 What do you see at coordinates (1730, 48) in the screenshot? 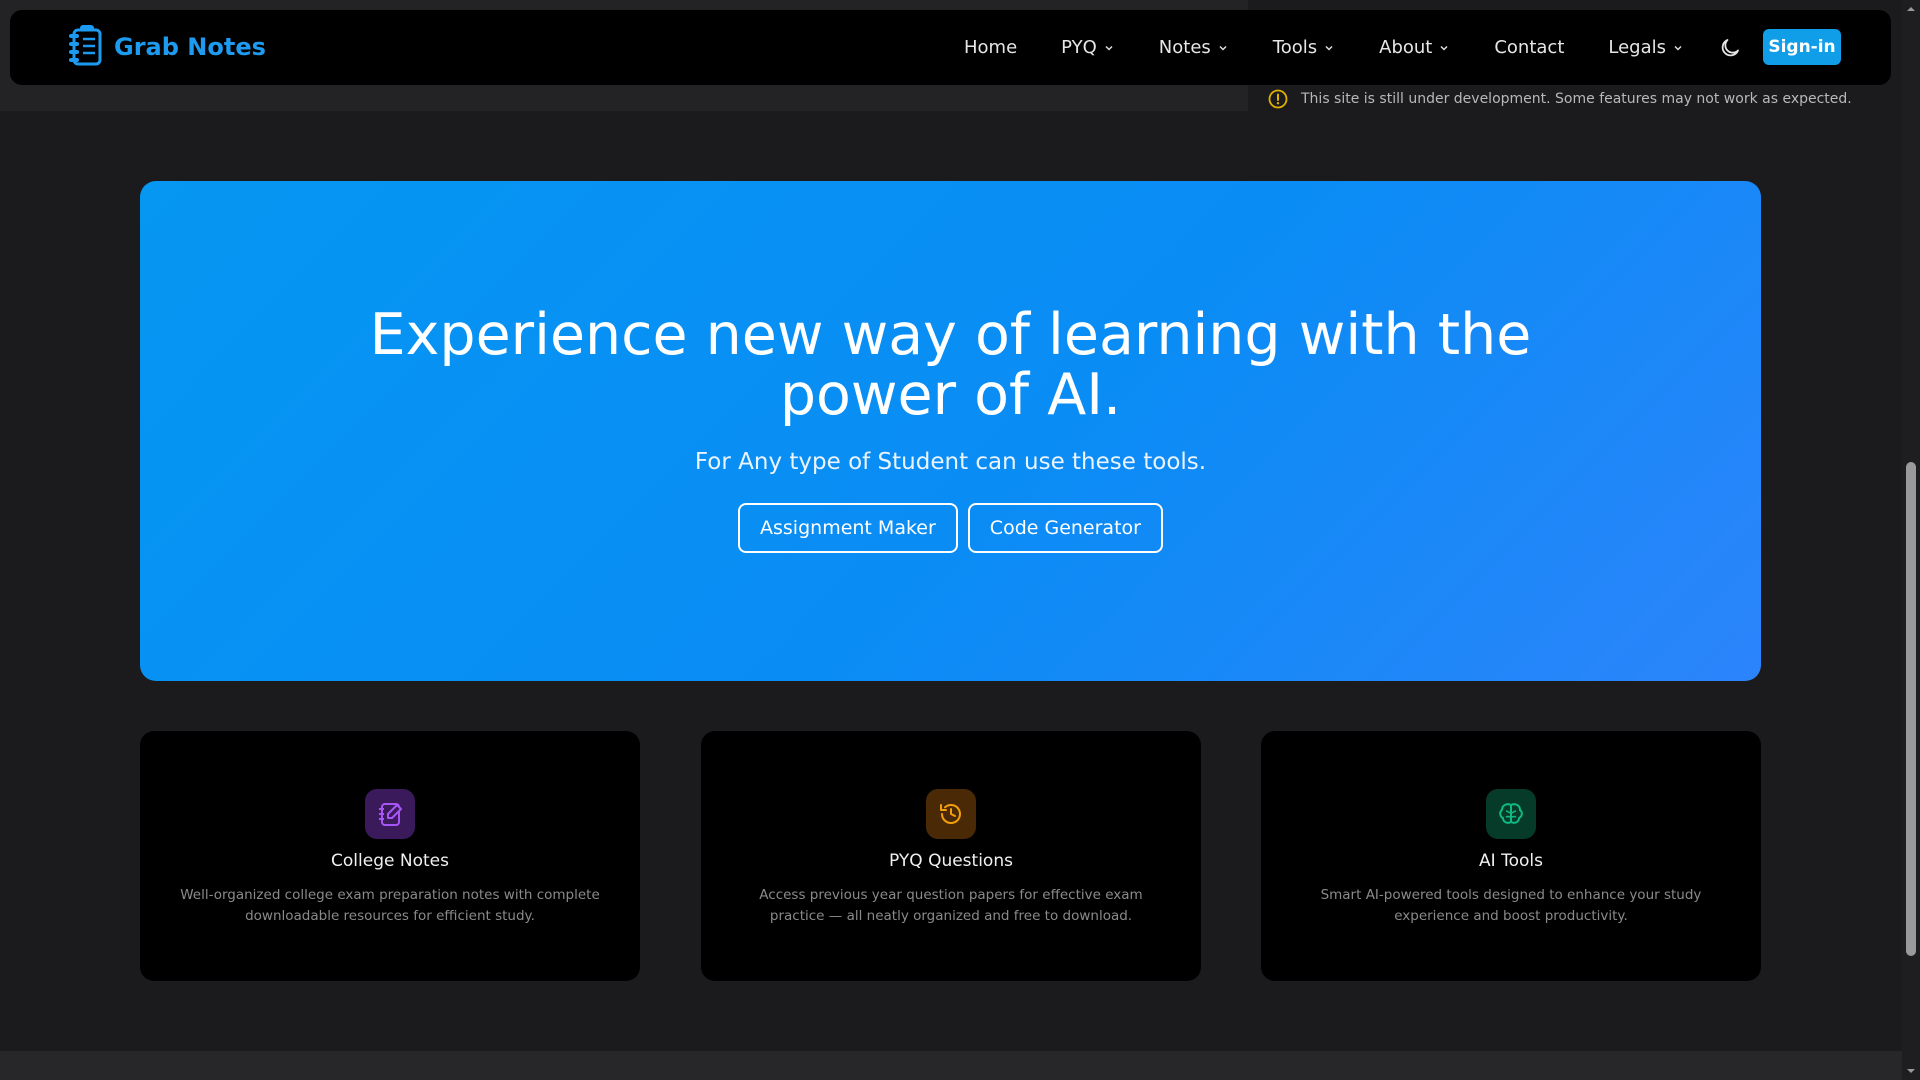
I see `moon-icon` at bounding box center [1730, 48].